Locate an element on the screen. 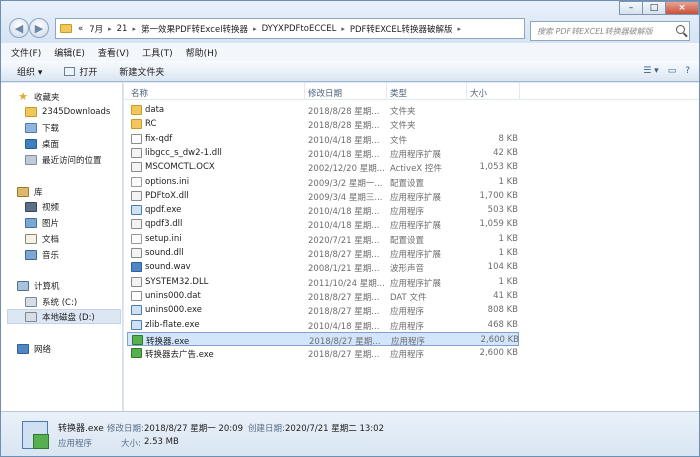 This screenshot has width=700, height=457. file-size: 468 KB is located at coordinates (502, 324).